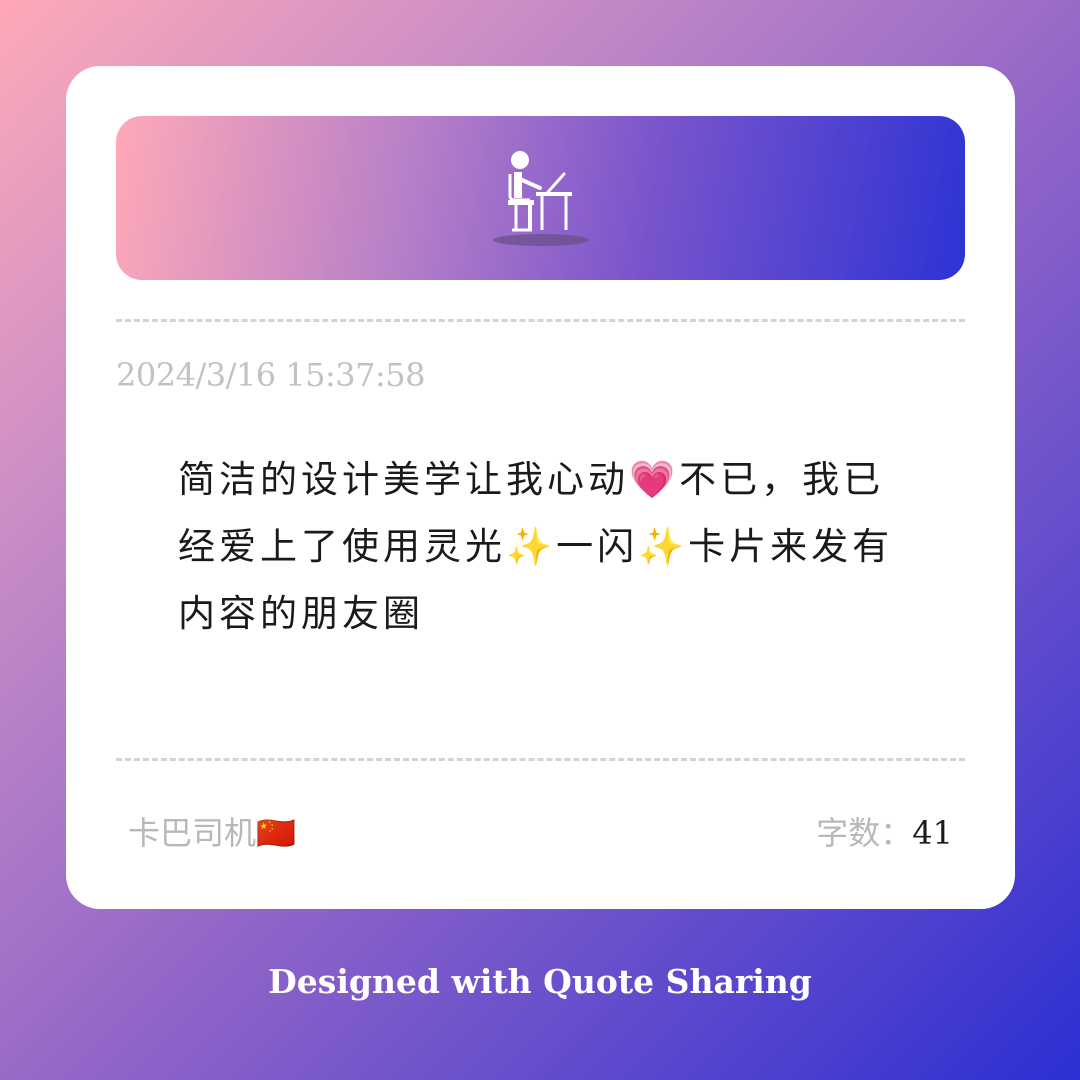  Describe the element at coordinates (540, 759) in the screenshot. I see `bottom-dashed-divider` at that location.